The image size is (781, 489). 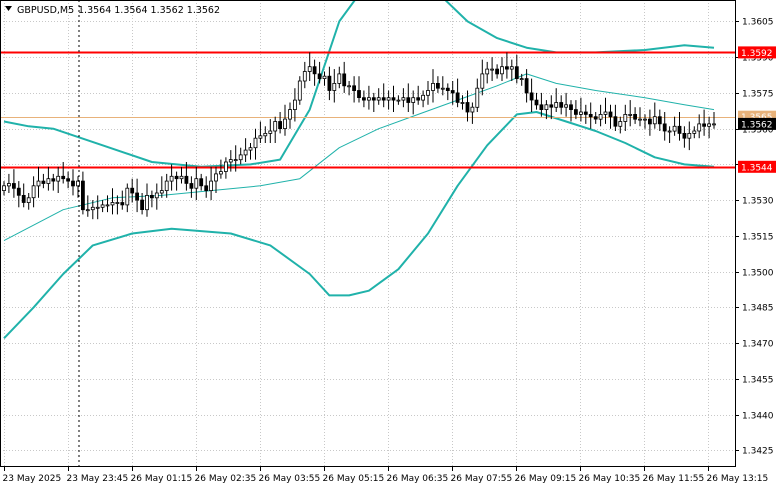 I want to click on price-labels: 1.35921.35651.35441.3562, so click(x=757, y=109).